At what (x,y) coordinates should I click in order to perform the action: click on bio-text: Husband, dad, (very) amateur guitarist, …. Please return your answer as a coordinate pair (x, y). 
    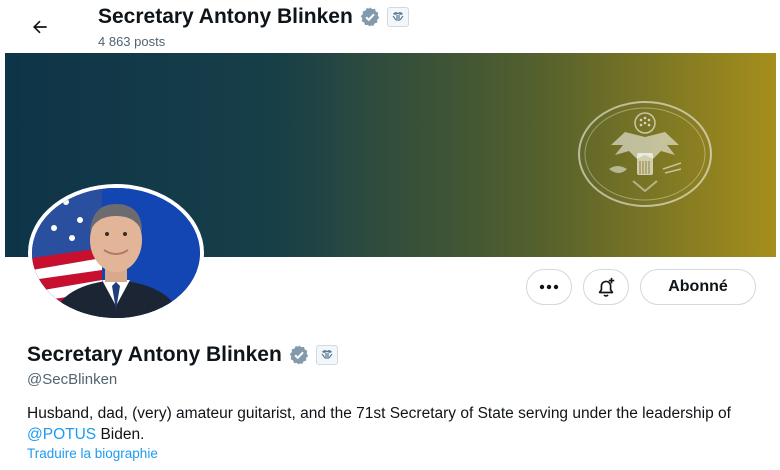
    Looking at the image, I should click on (379, 413).